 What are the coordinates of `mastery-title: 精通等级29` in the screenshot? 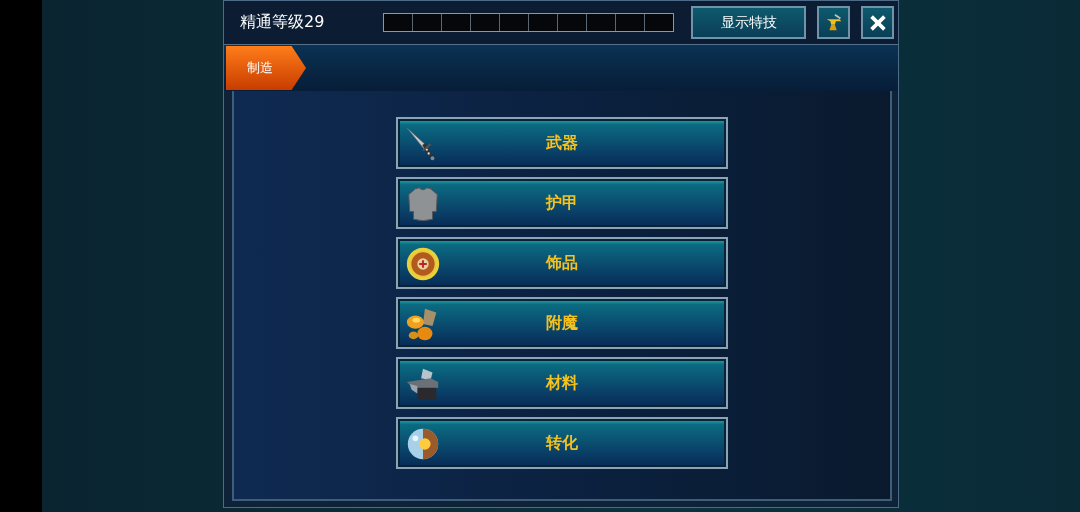 It's located at (283, 22).